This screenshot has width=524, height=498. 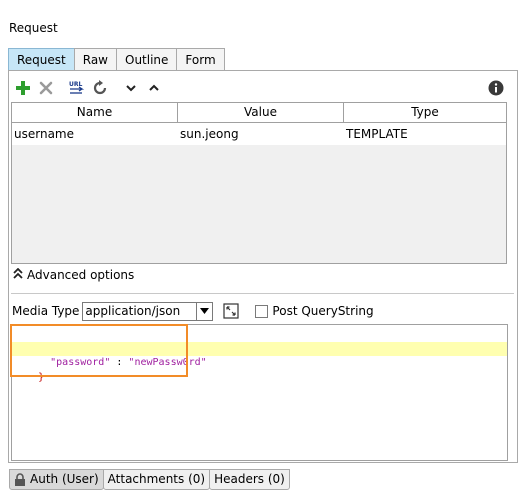 What do you see at coordinates (323, 311) in the screenshot?
I see `post-querystring-label: Post QueryString` at bounding box center [323, 311].